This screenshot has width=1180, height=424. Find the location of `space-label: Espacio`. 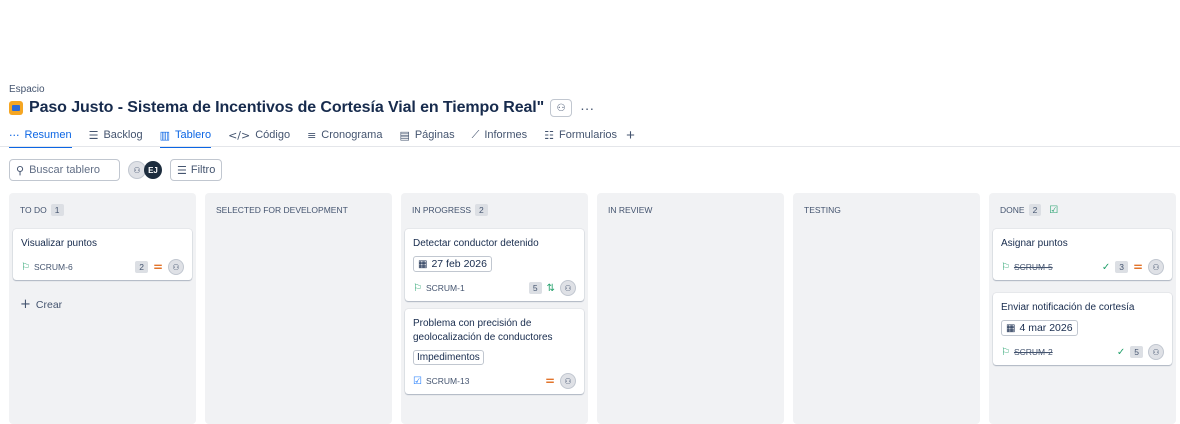

space-label: Espacio is located at coordinates (27, 89).